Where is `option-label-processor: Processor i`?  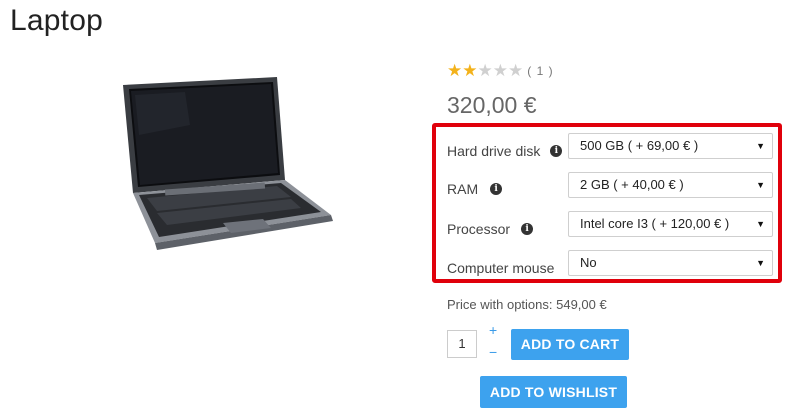 option-label-processor: Processor i is located at coordinates (490, 229).